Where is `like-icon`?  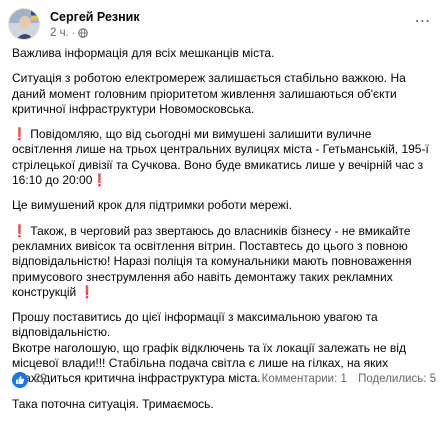 like-icon is located at coordinates (20, 380).